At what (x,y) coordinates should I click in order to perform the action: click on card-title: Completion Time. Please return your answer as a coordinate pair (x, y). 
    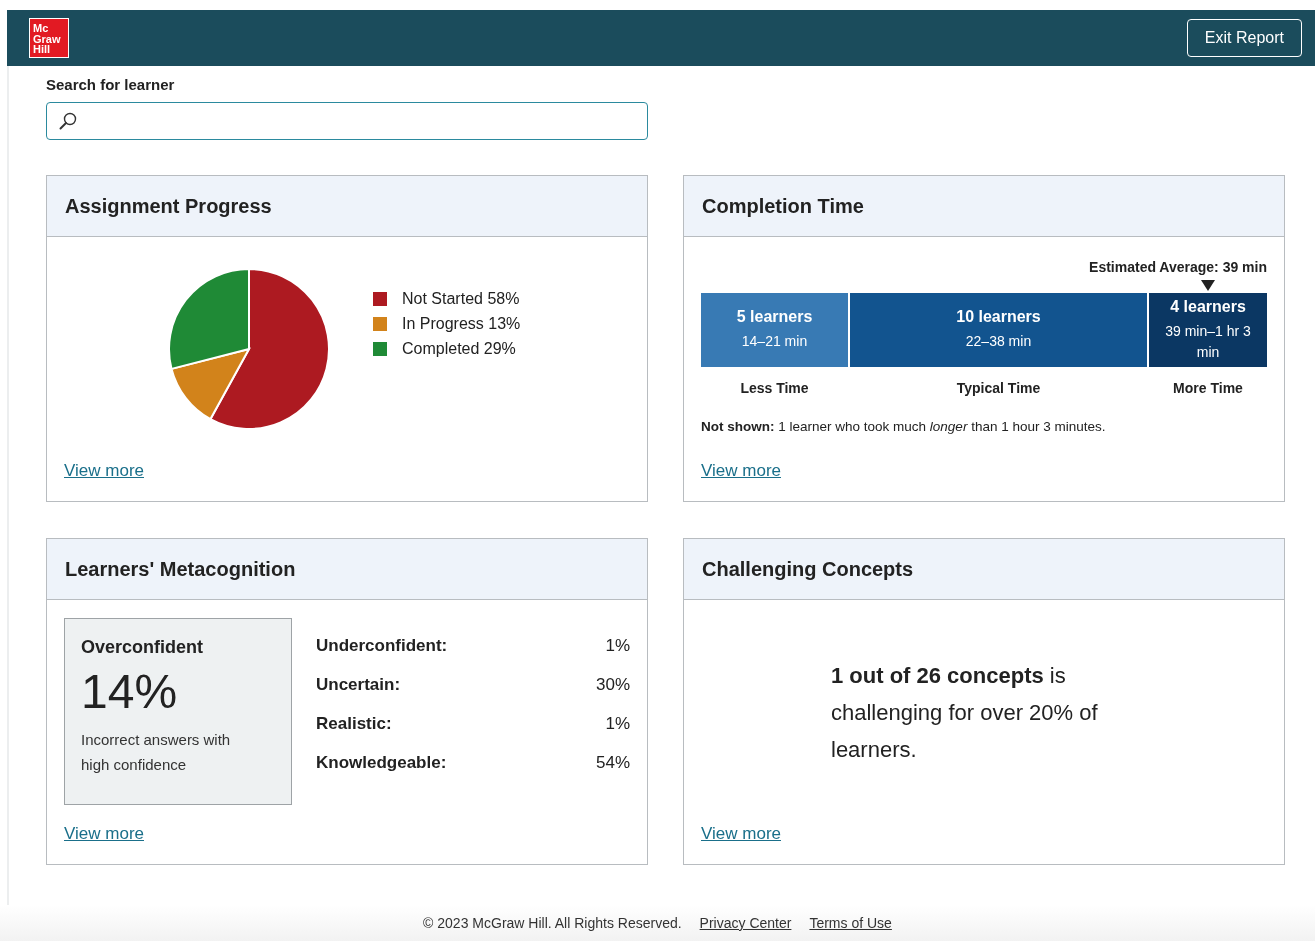
    Looking at the image, I should click on (783, 206).